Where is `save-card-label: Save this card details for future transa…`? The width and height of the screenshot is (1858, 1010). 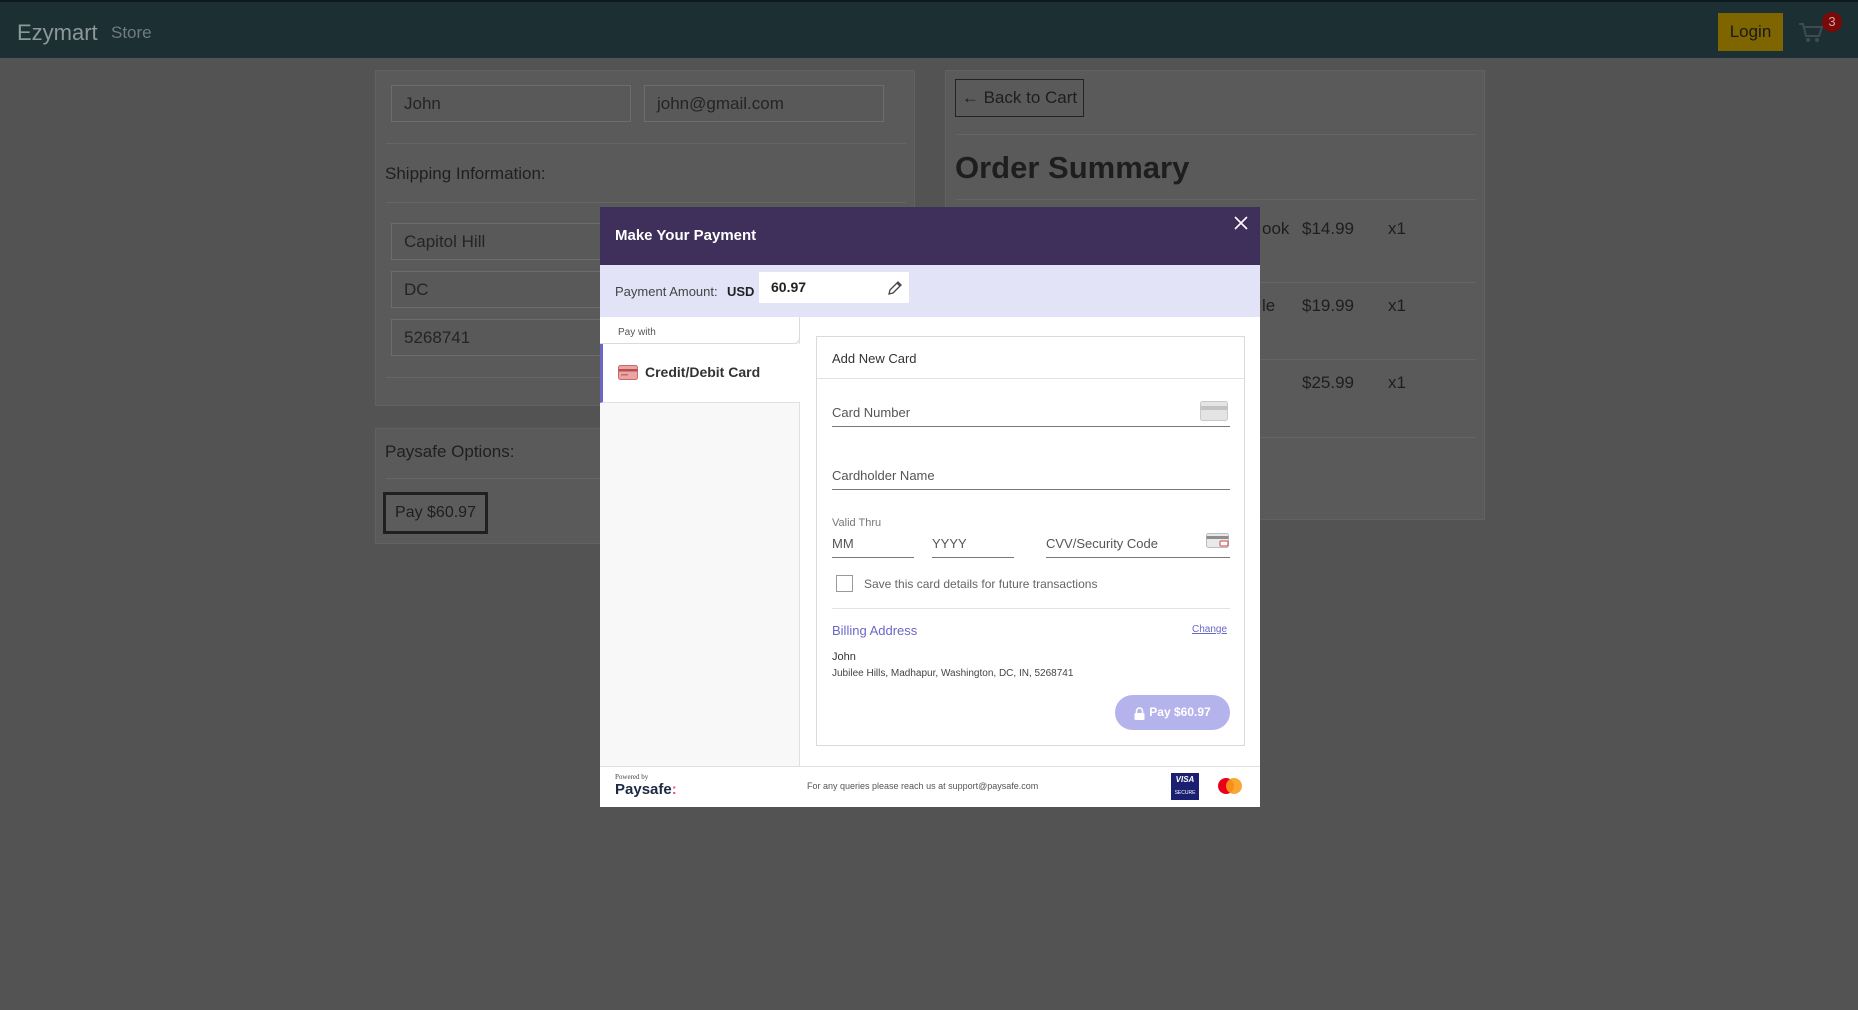 save-card-label: Save this card details for future transa… is located at coordinates (981, 584).